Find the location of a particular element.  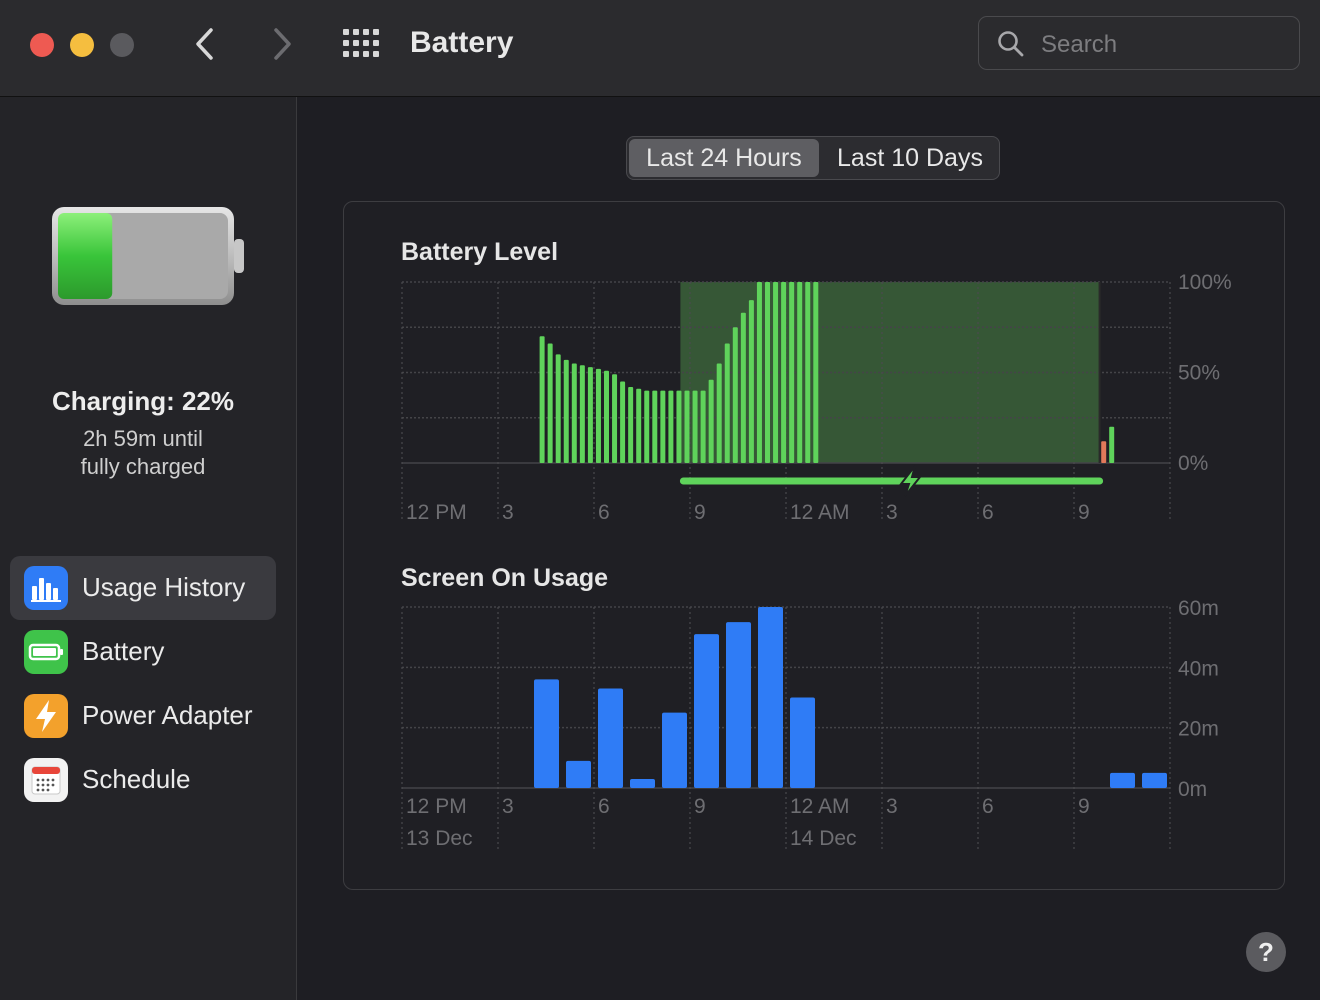

help-button: ? is located at coordinates (1266, 952).